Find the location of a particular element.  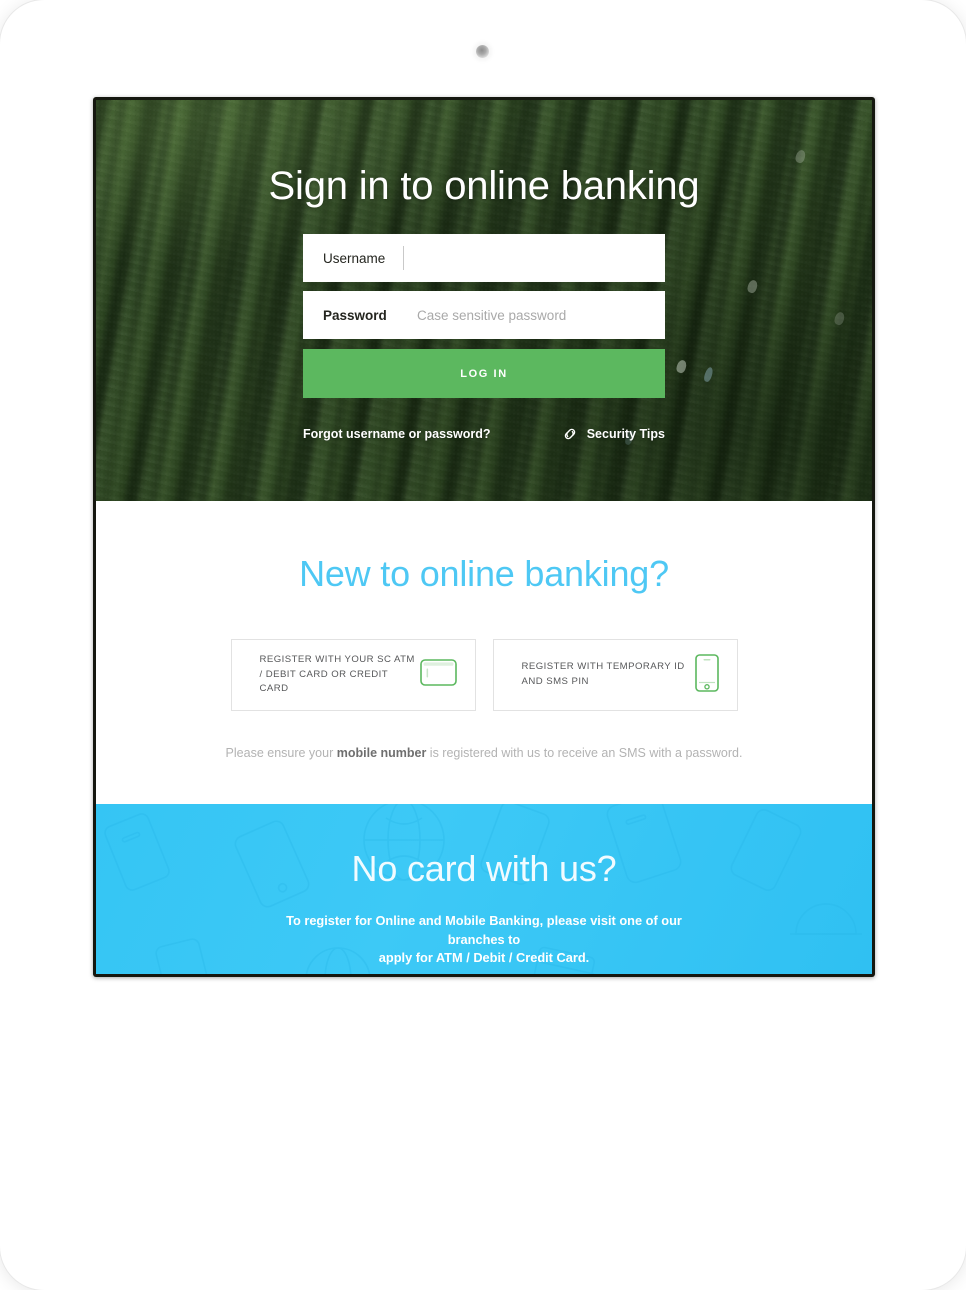

username-field-row: Username is located at coordinates (484, 258).